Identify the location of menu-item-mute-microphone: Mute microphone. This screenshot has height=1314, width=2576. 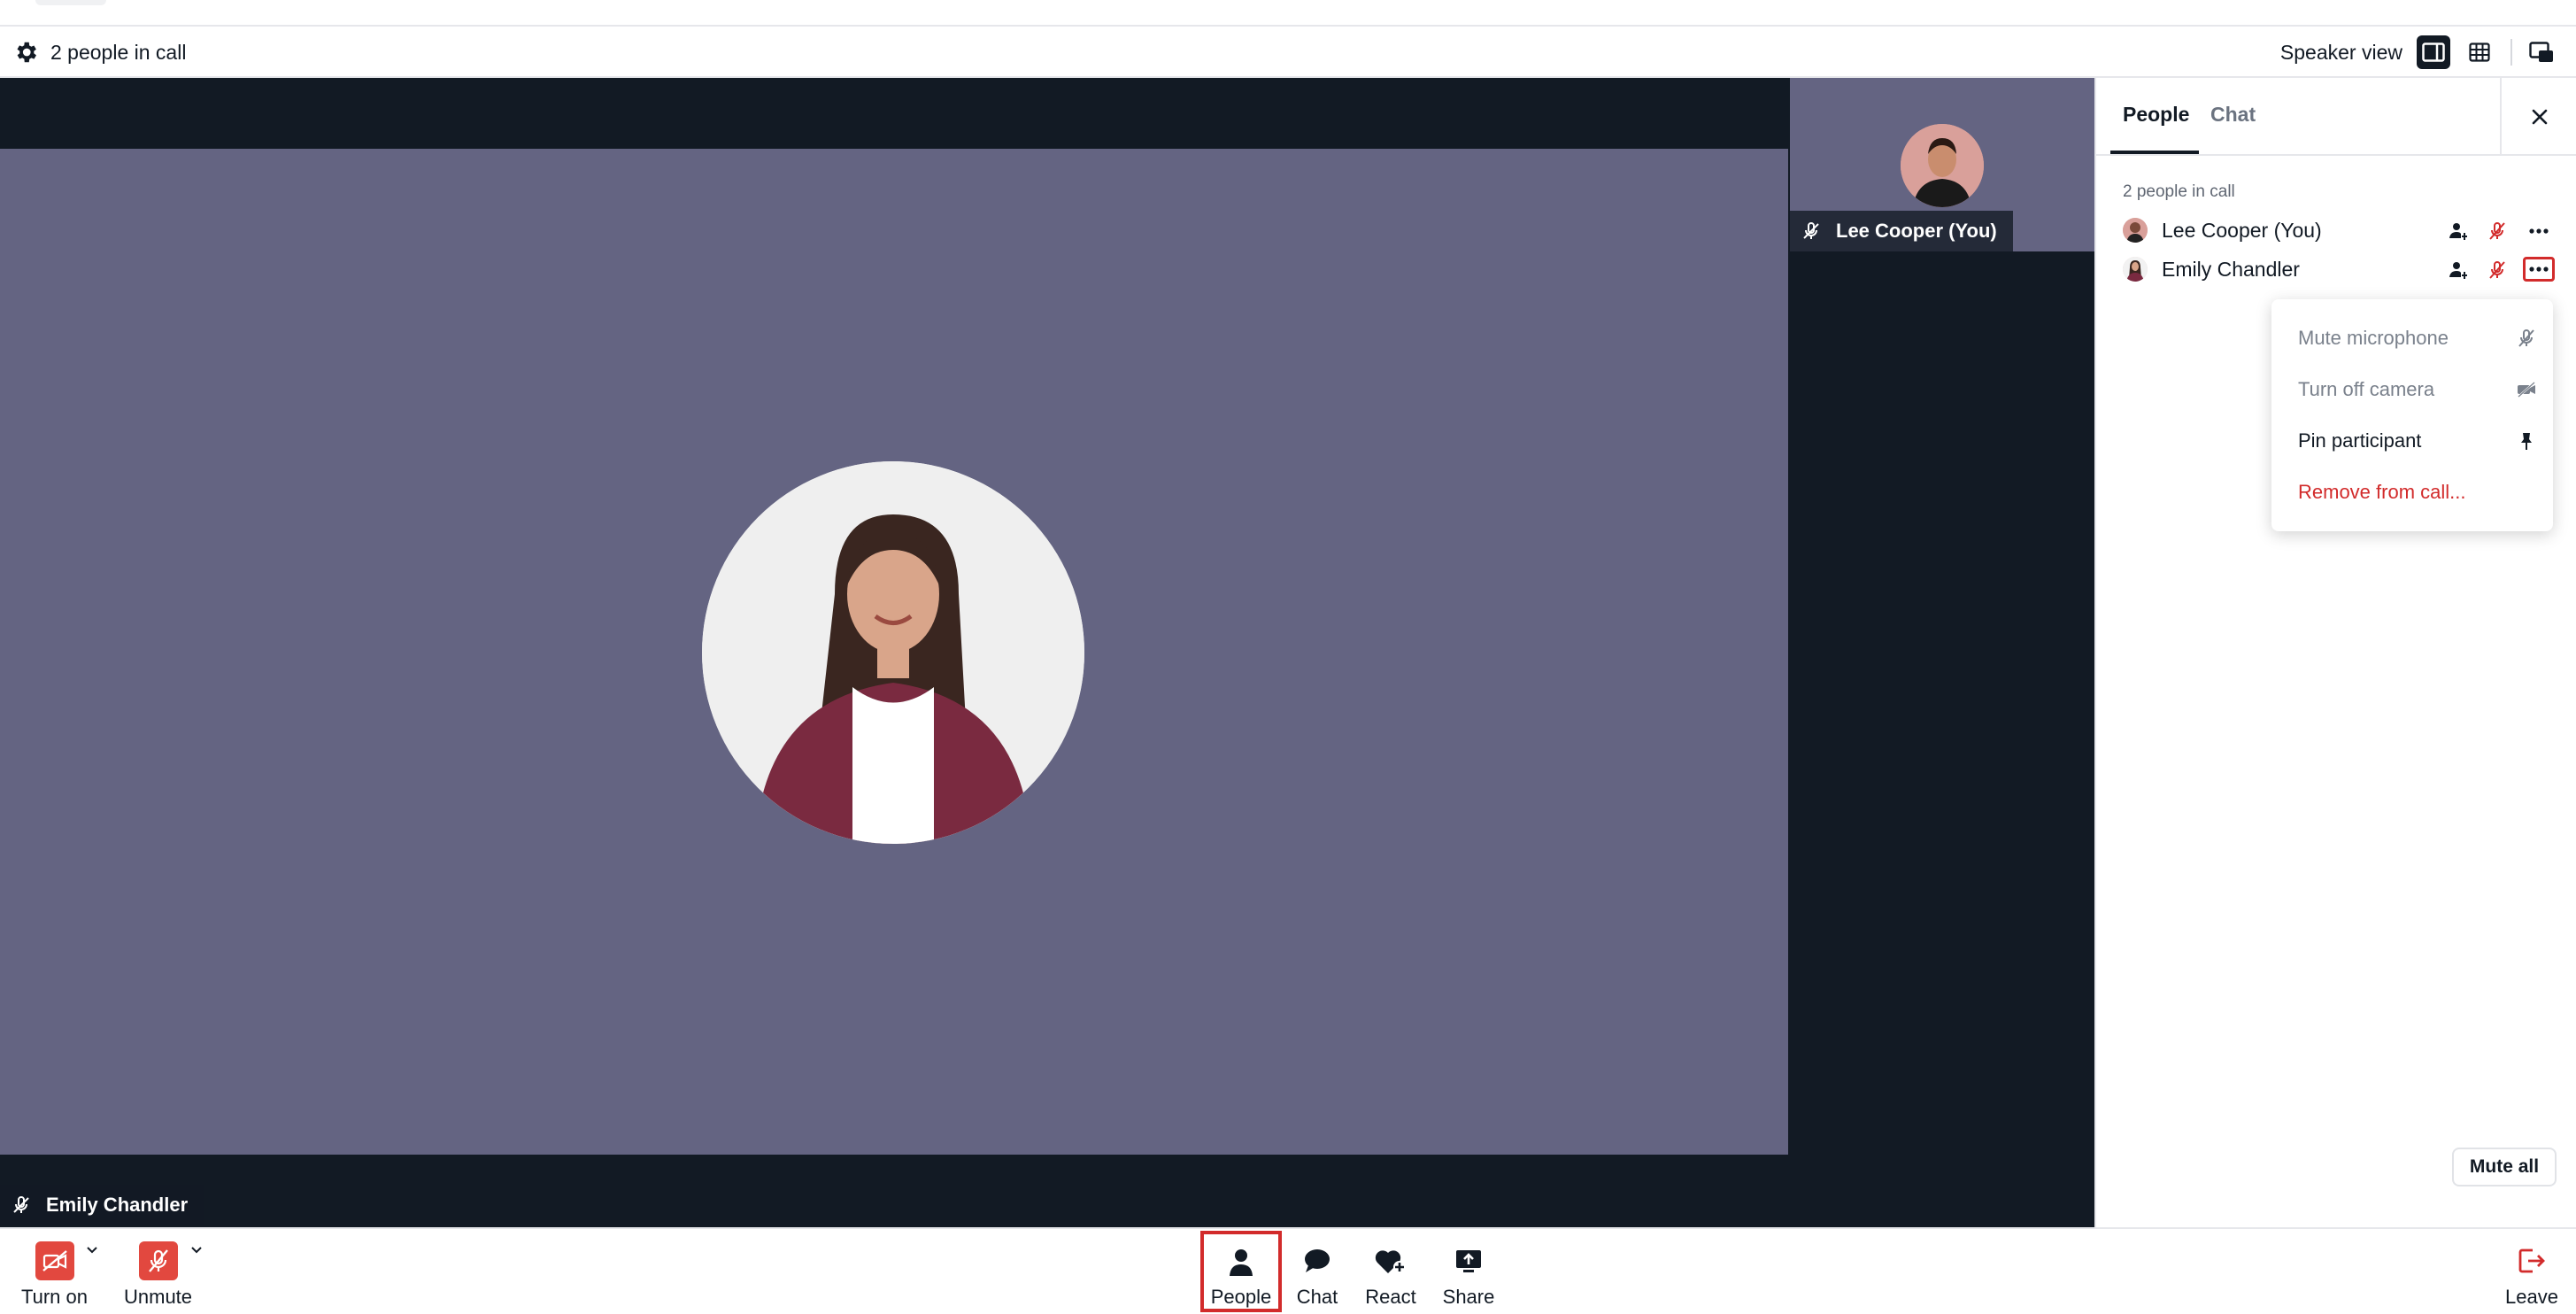
(2417, 338).